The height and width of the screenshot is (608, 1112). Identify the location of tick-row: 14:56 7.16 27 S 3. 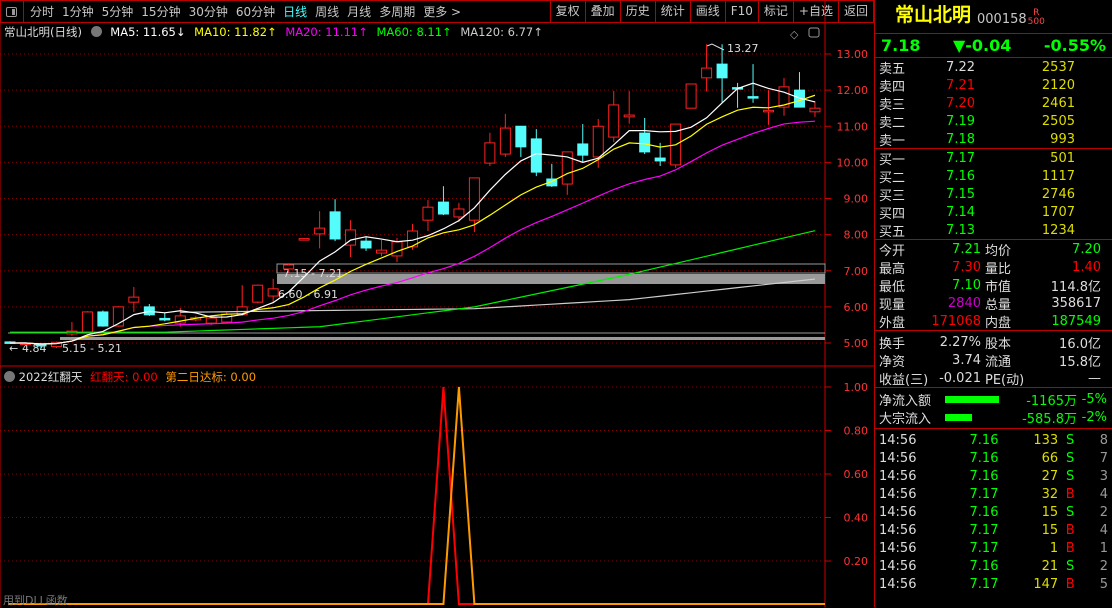
(993, 476).